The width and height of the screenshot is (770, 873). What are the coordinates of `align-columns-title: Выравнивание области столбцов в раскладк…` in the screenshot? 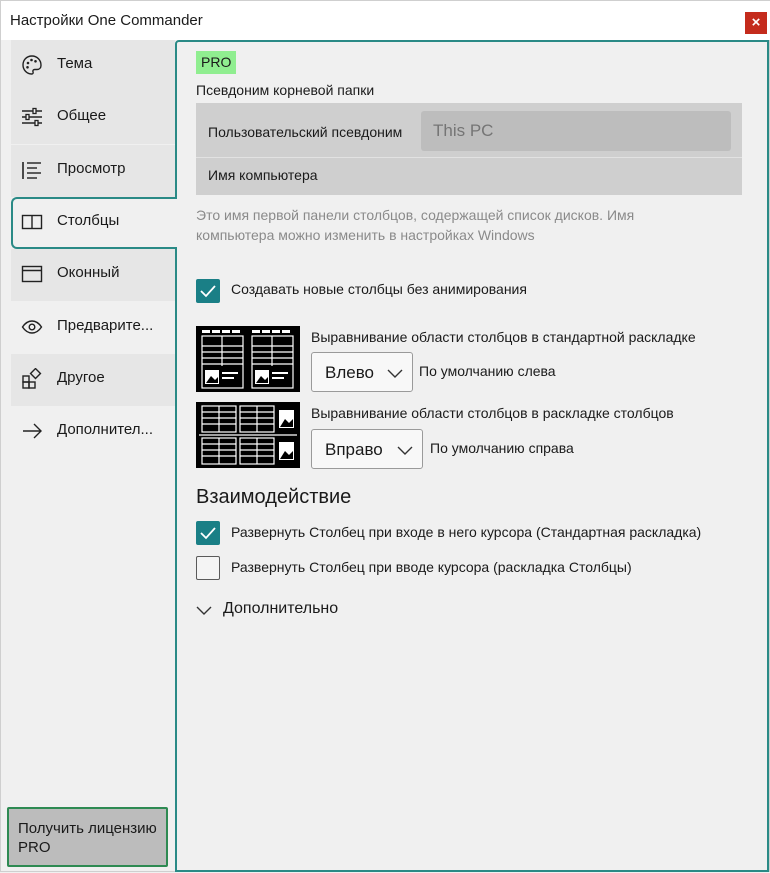 It's located at (492, 413).